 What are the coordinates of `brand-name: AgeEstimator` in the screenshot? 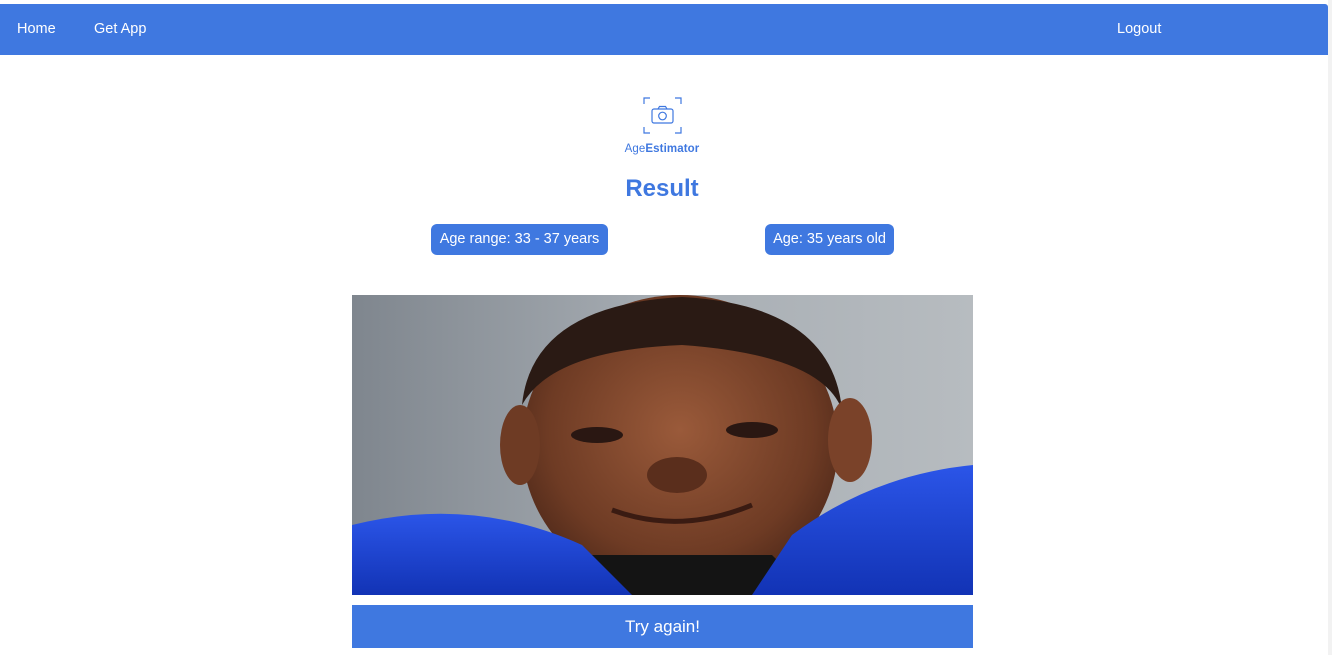 It's located at (662, 149).